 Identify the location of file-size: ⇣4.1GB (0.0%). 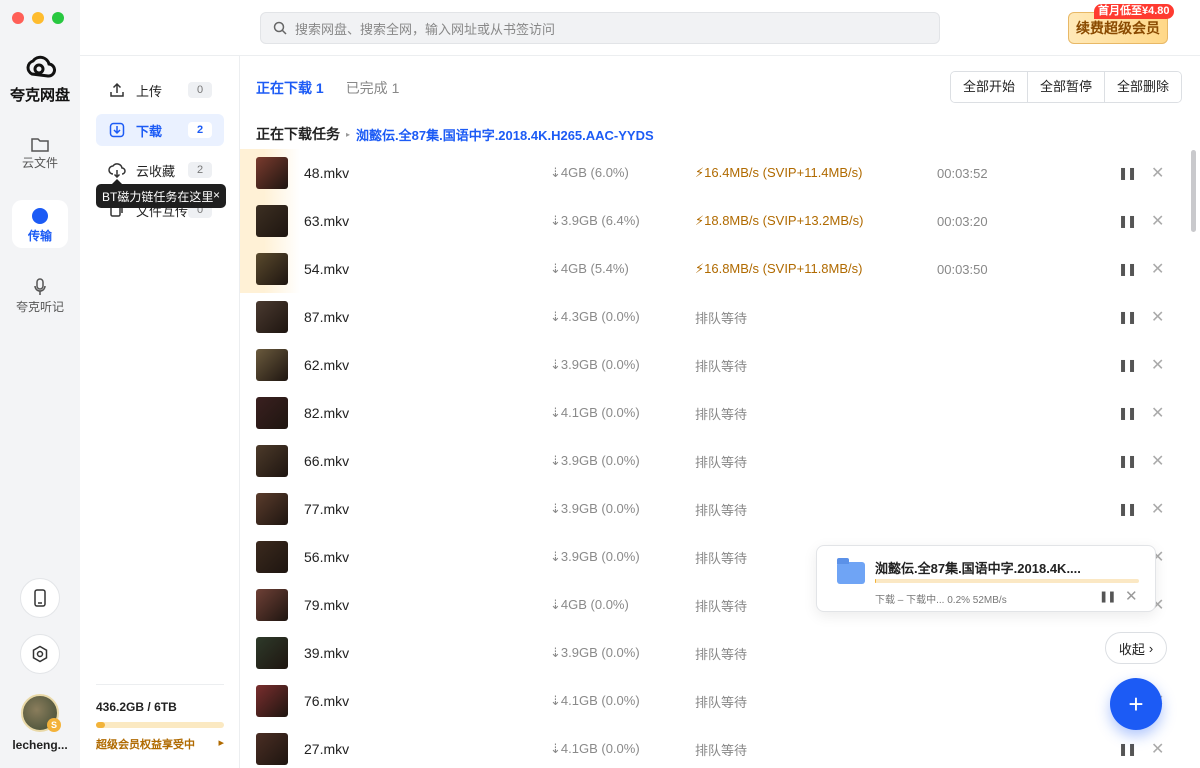
(595, 748).